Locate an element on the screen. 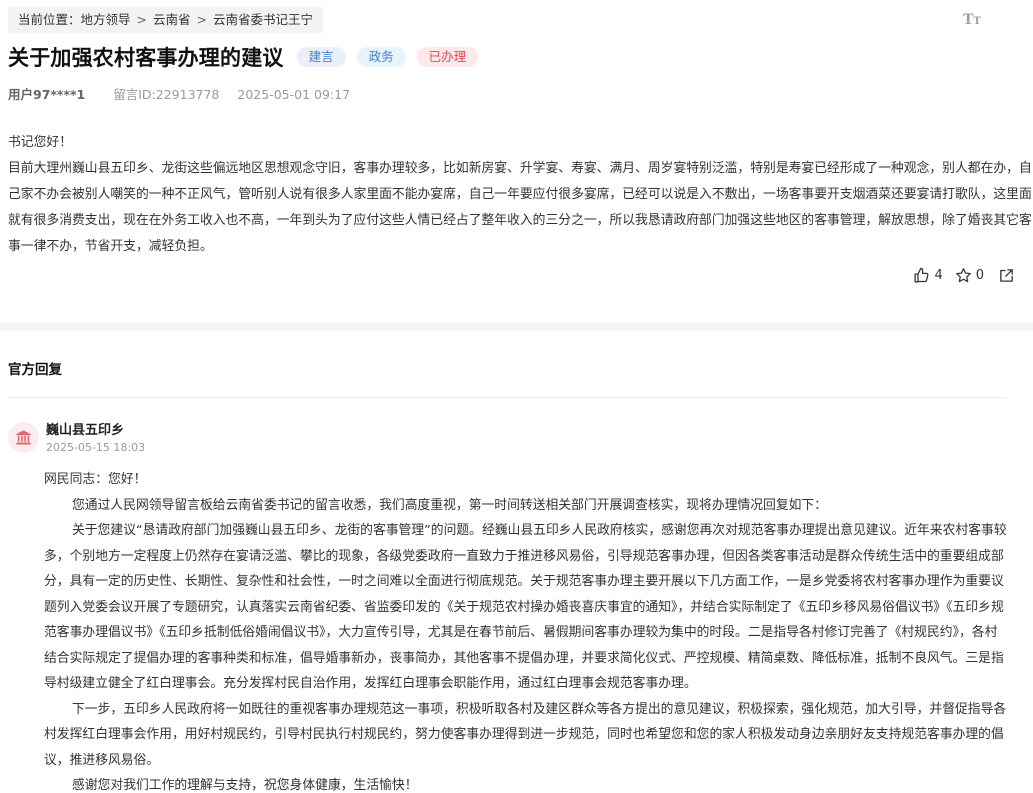  share-icon is located at coordinates (1006, 275).